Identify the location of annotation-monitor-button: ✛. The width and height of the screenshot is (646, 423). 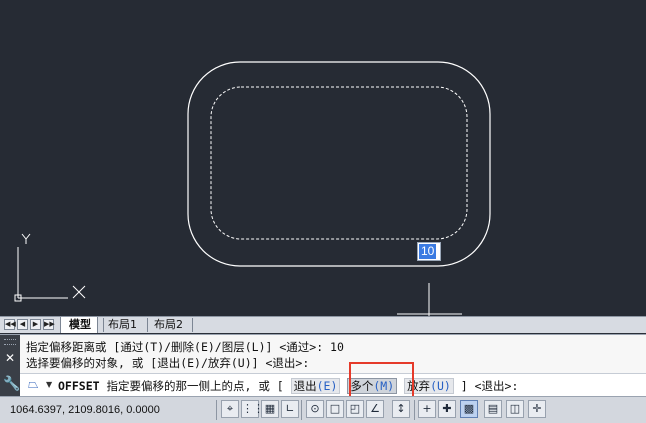
(537, 409).